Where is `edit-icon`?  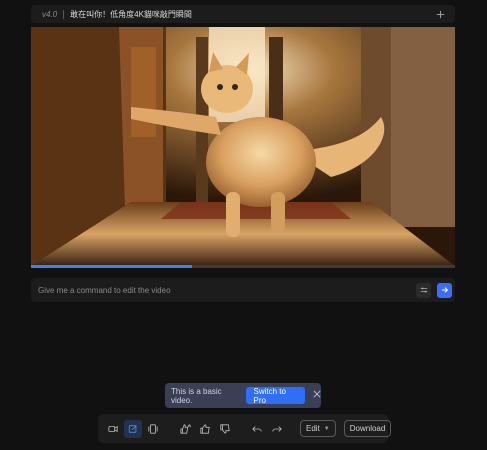 edit-icon is located at coordinates (132, 428).